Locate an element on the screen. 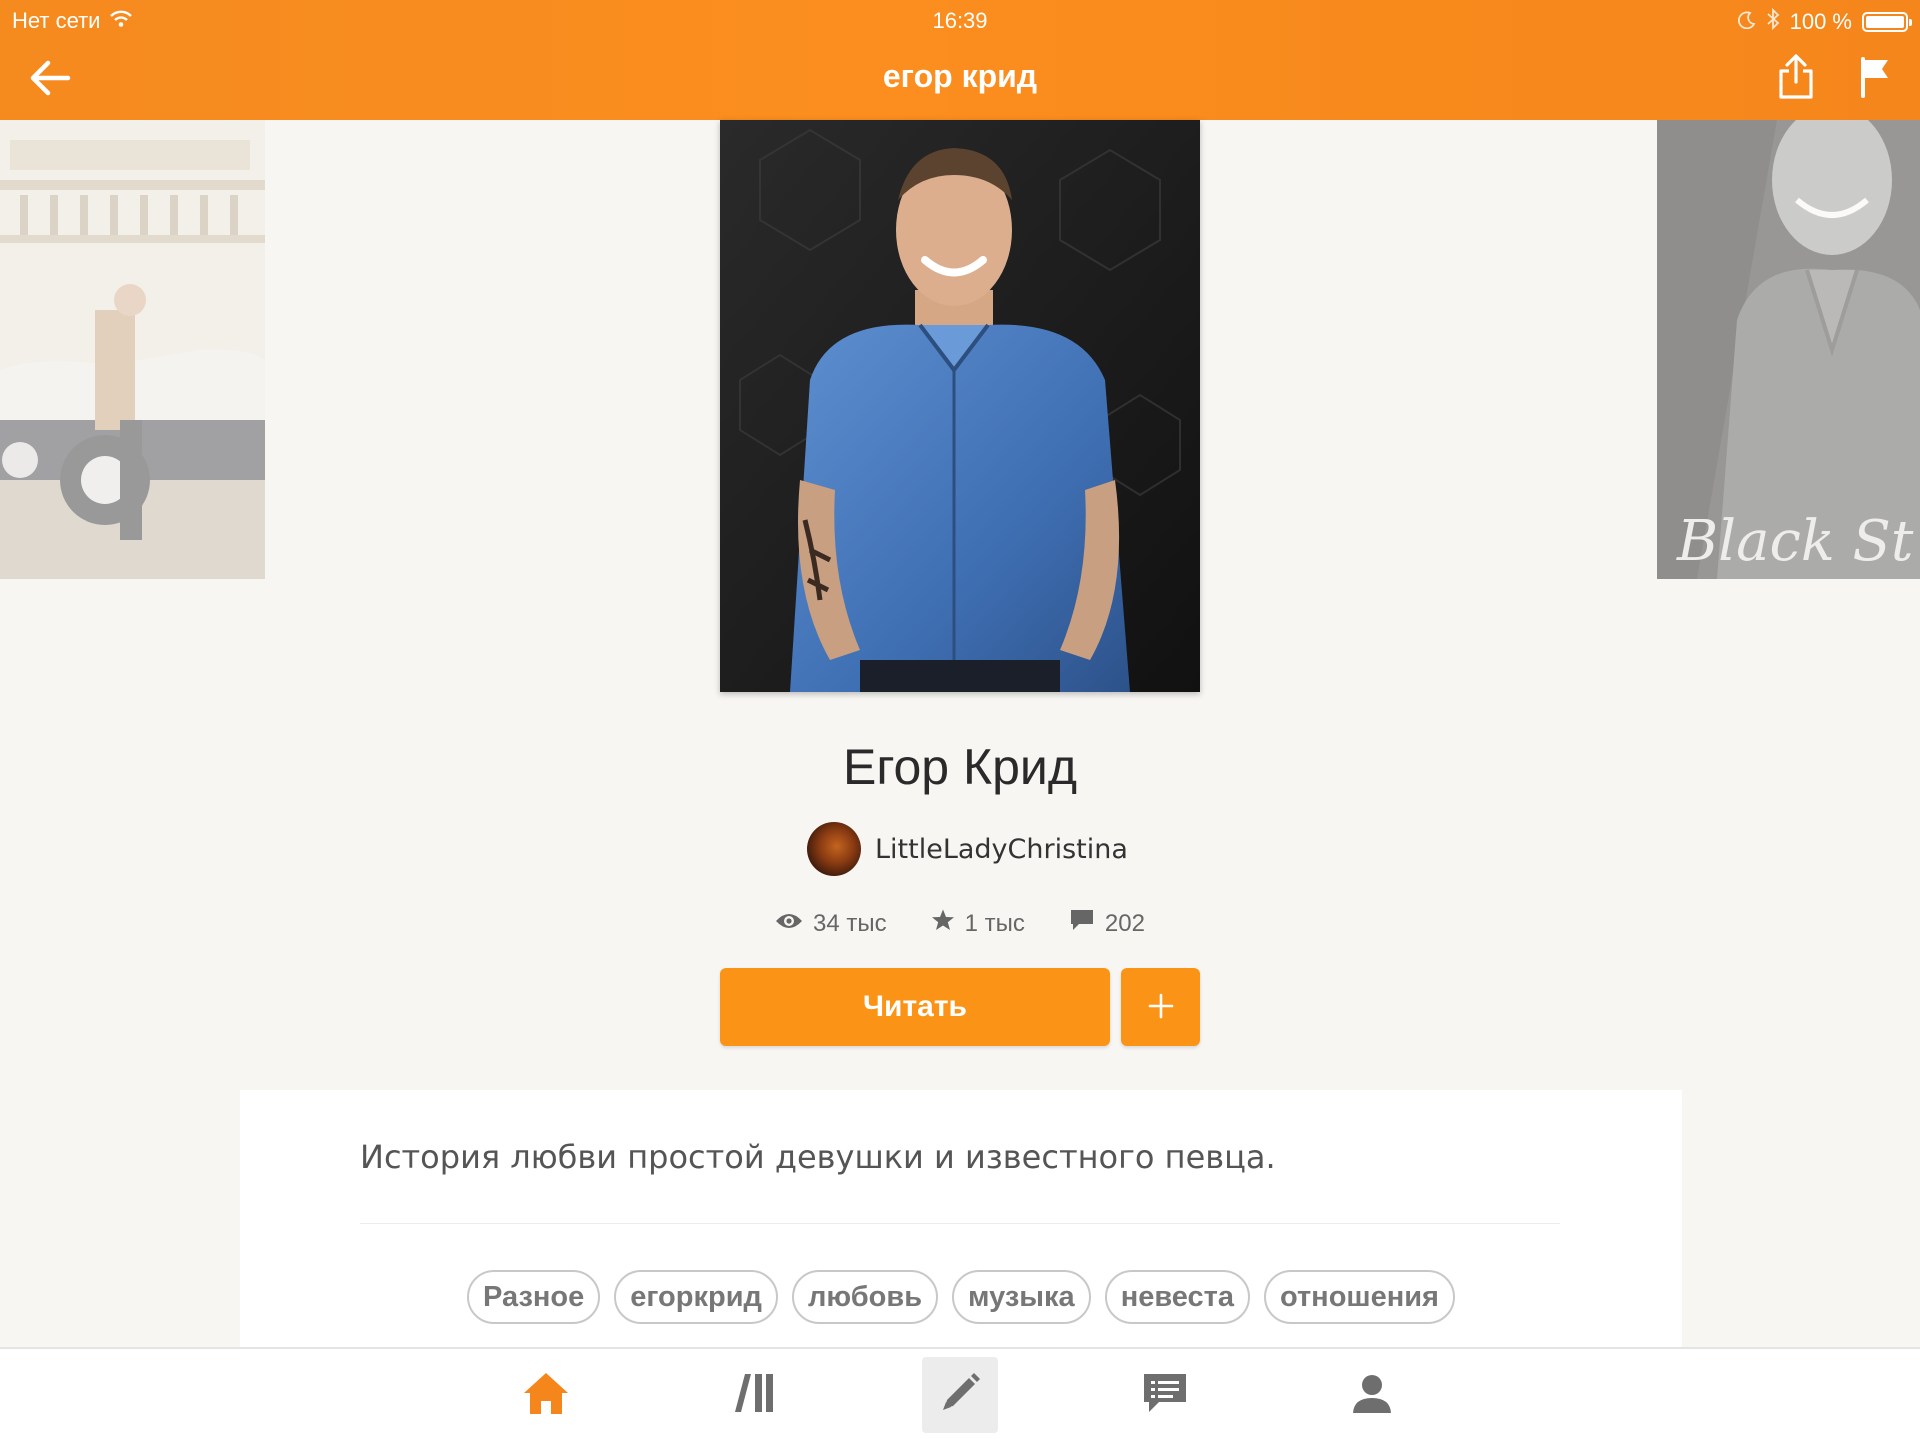 The height and width of the screenshot is (1440, 1920). votes-count: 1 тыс is located at coordinates (994, 923).